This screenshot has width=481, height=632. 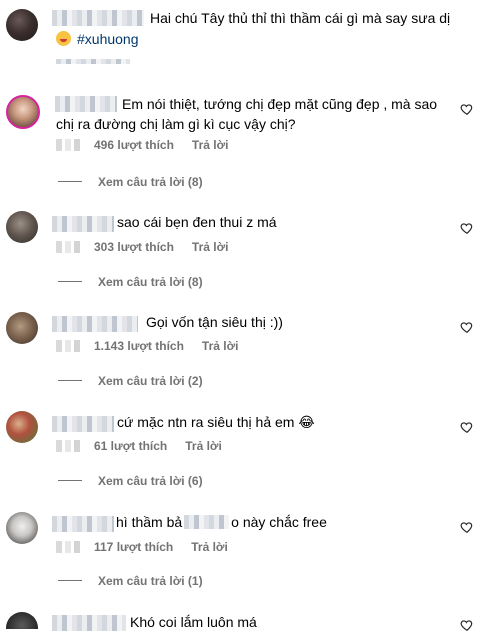 I want to click on comment-meta: 496 lượt thích Trả lời, so click(x=142, y=145).